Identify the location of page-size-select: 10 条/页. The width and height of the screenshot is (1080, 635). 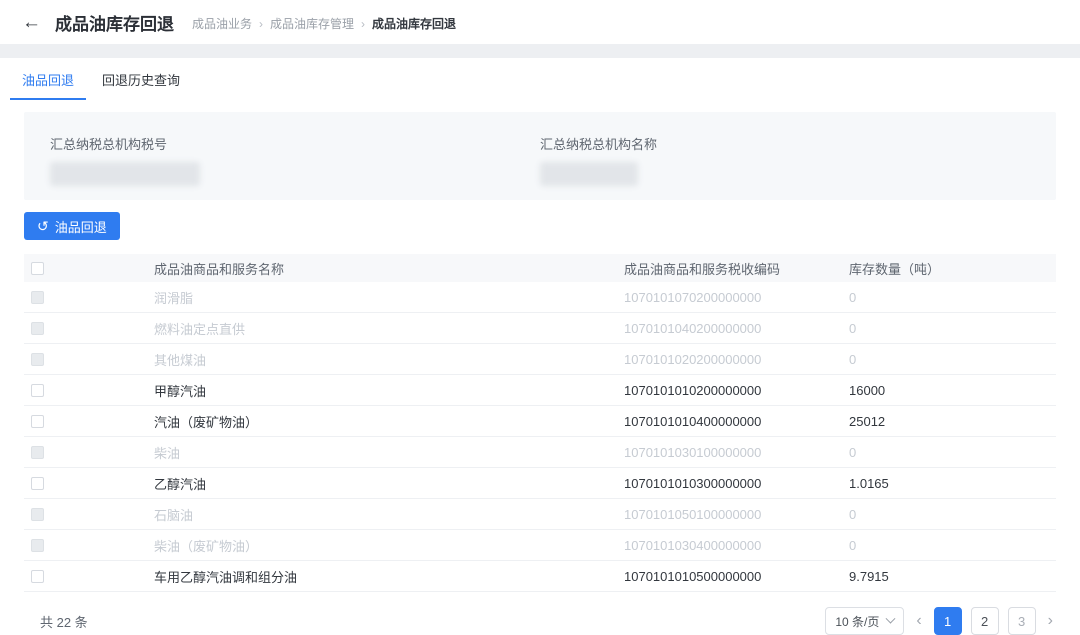
(865, 621).